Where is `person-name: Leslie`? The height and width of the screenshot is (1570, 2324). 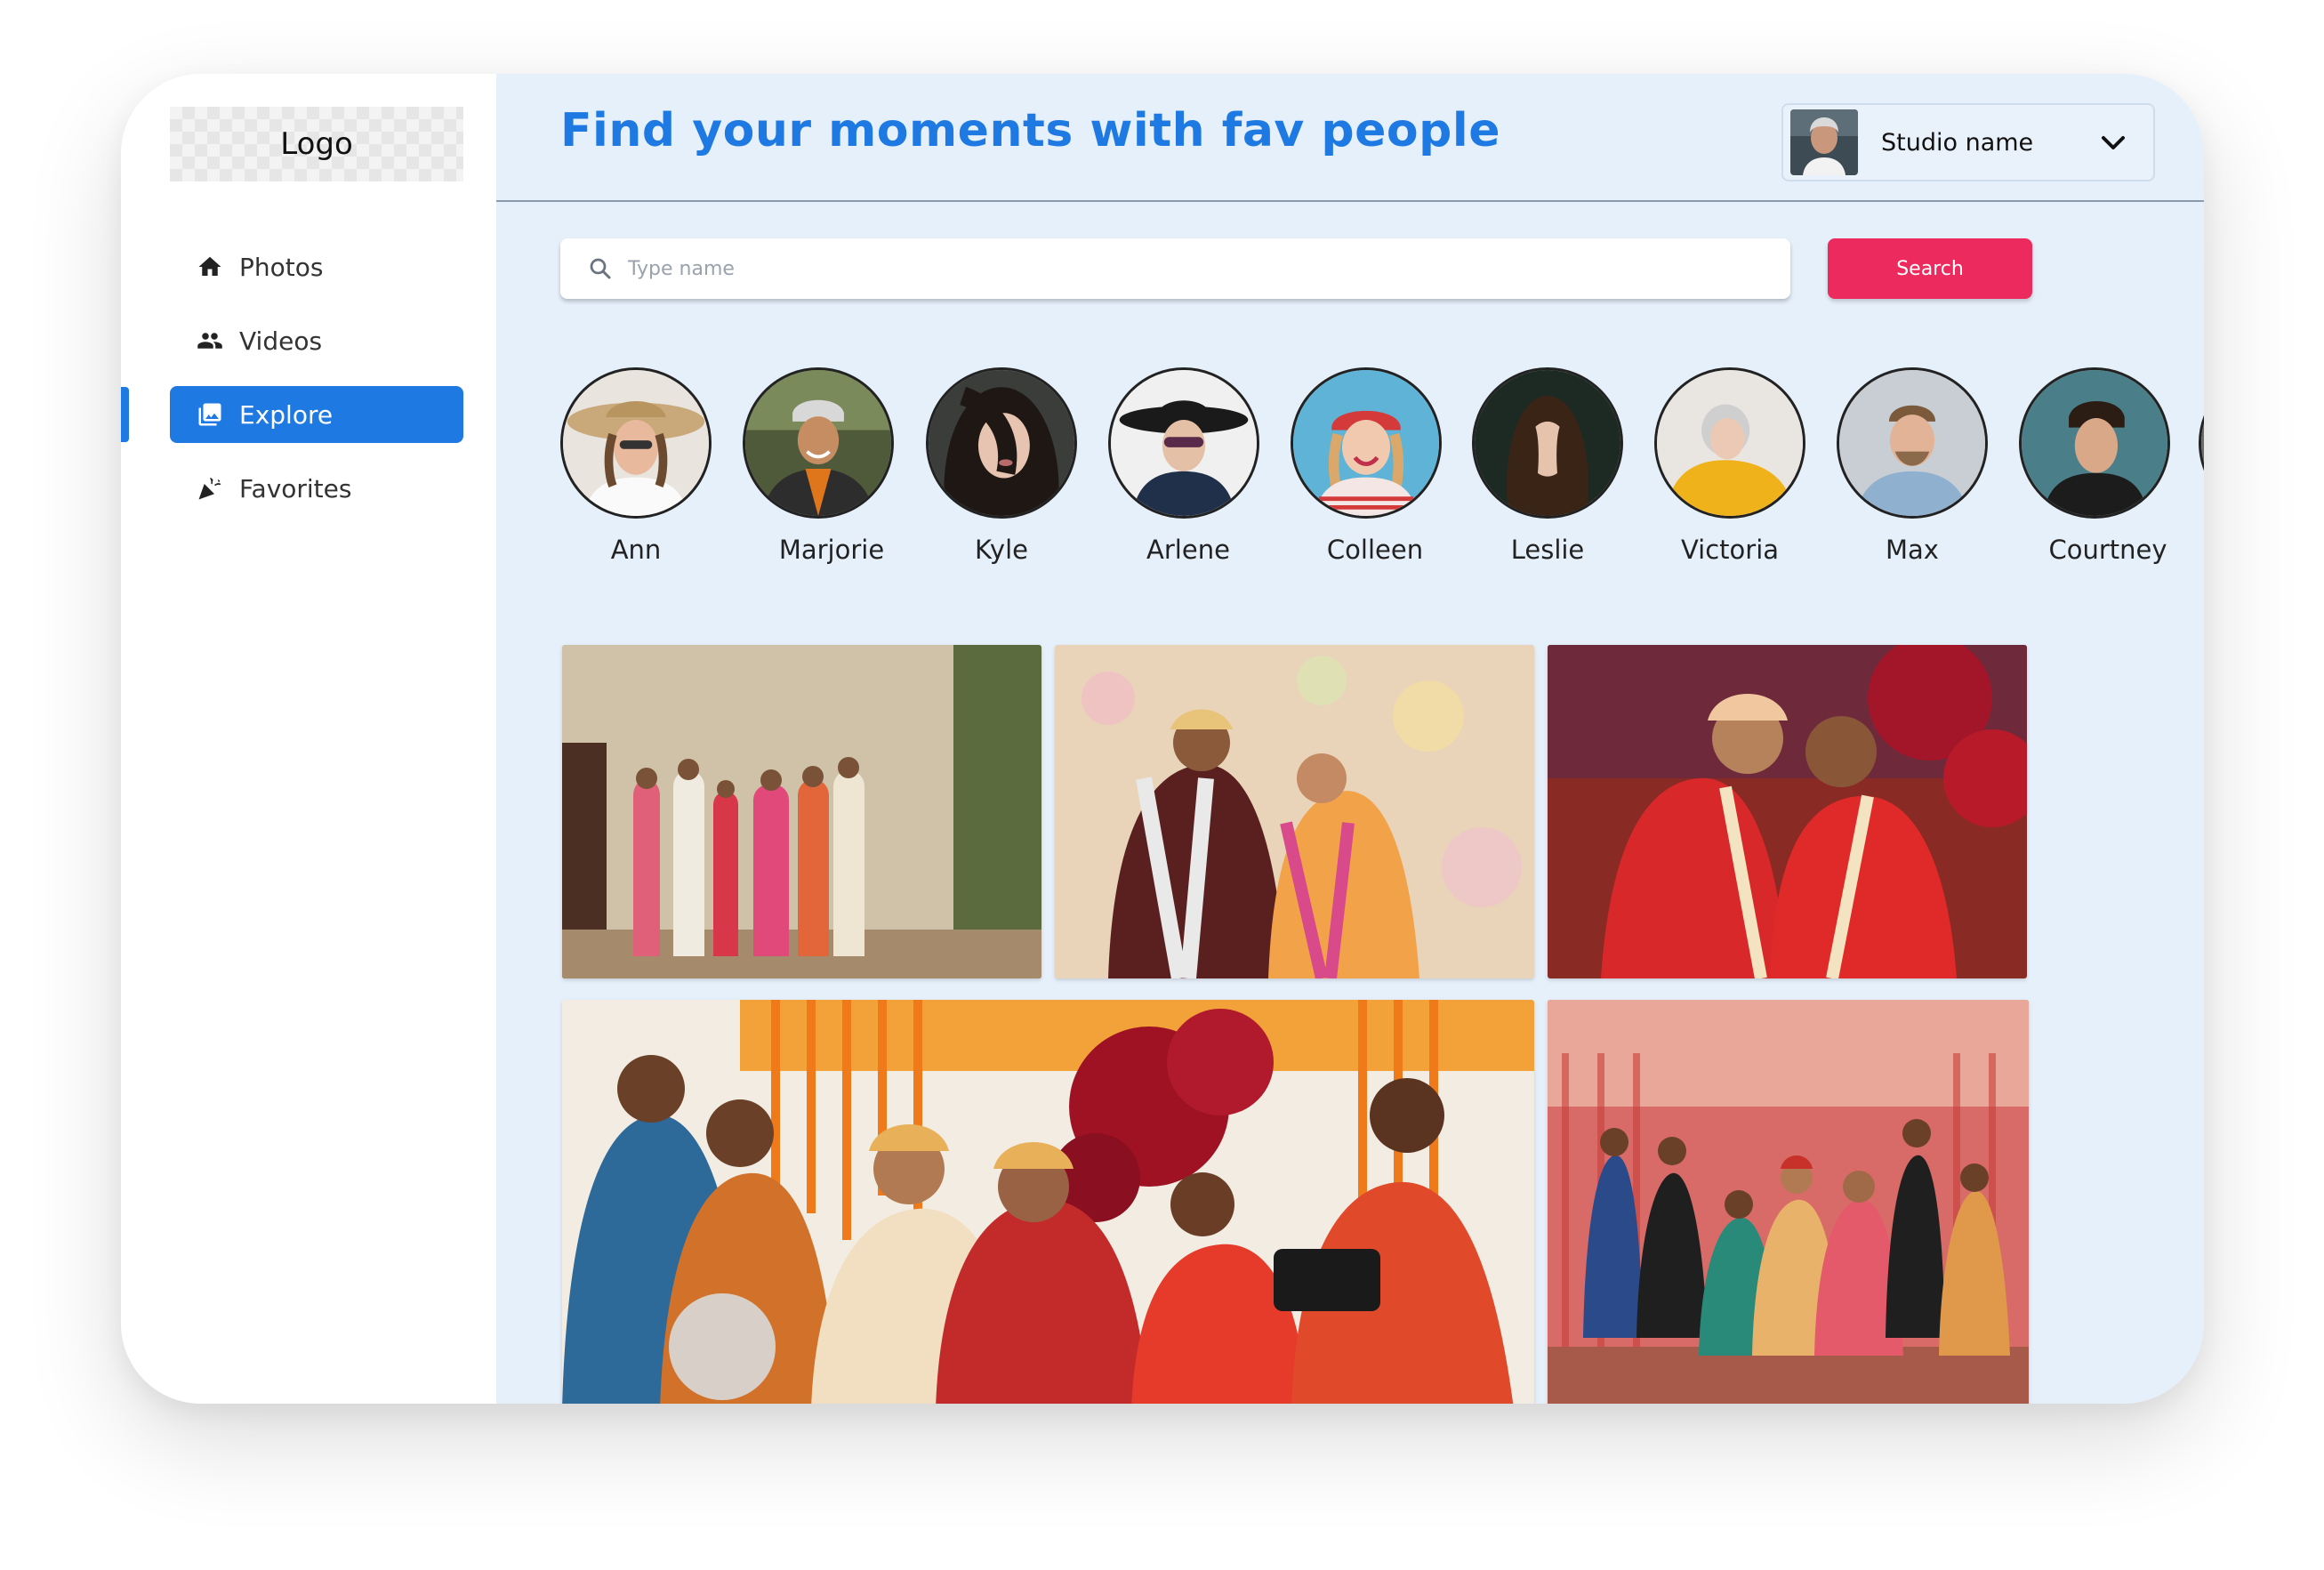 person-name: Leslie is located at coordinates (1547, 550).